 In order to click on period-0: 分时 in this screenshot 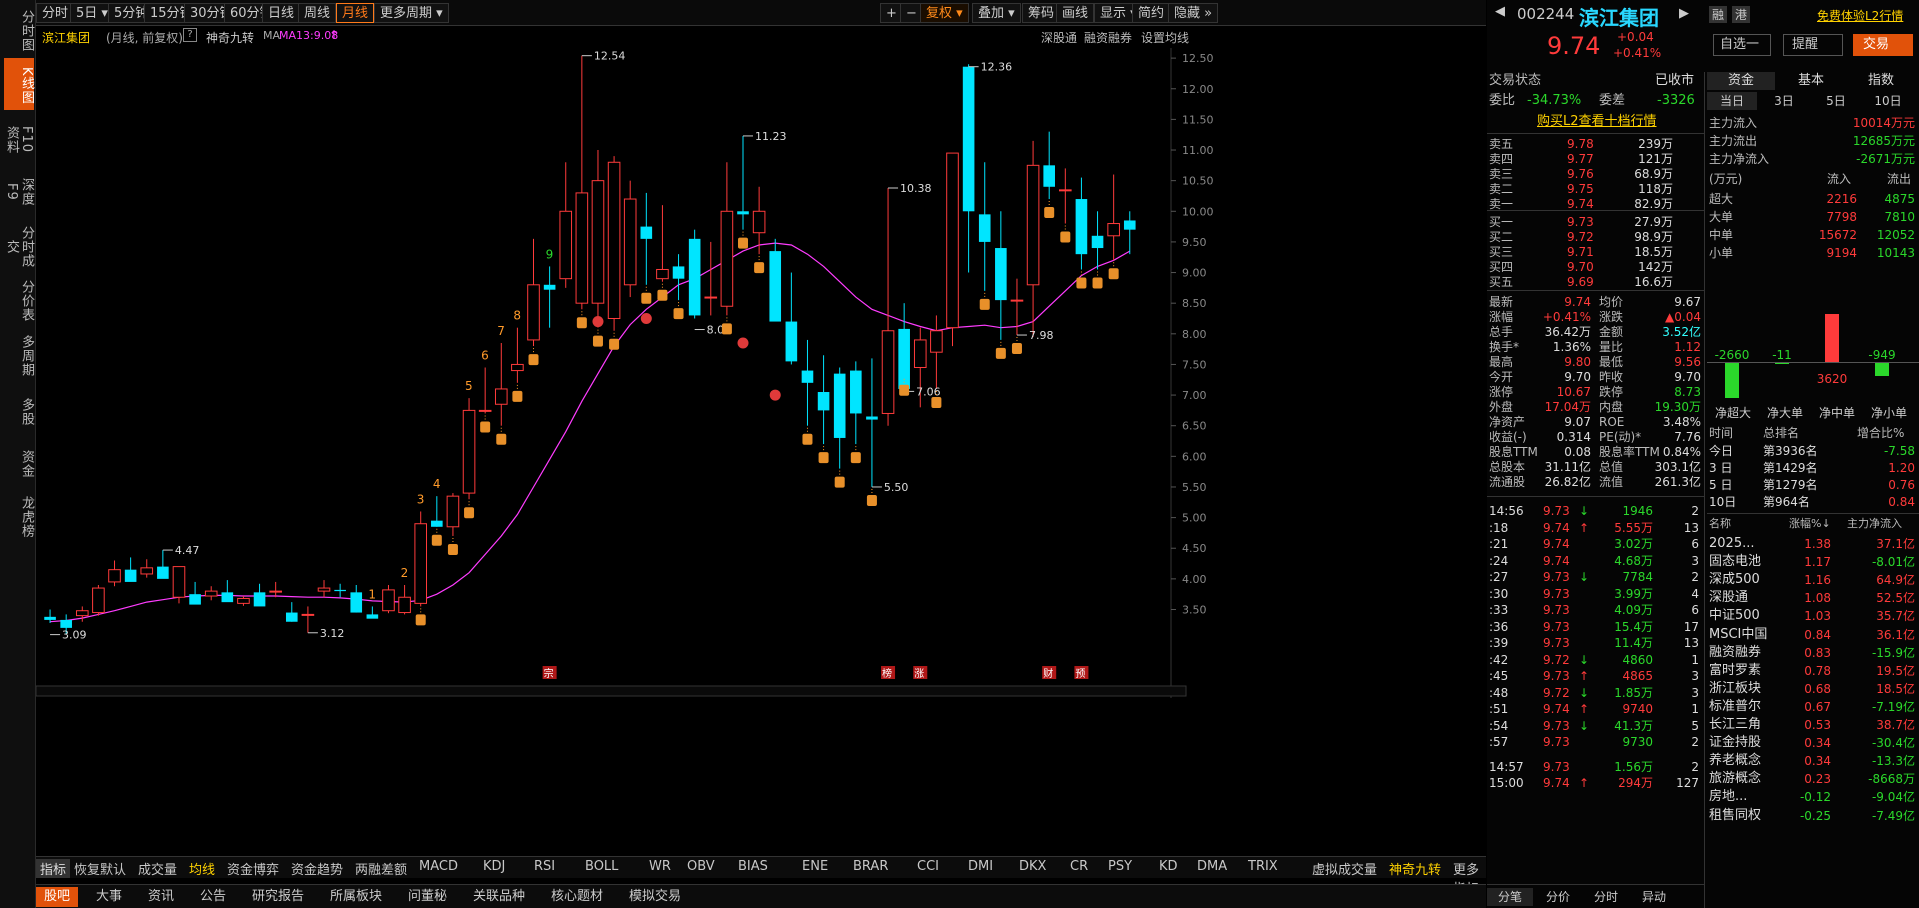, I will do `click(55, 13)`.